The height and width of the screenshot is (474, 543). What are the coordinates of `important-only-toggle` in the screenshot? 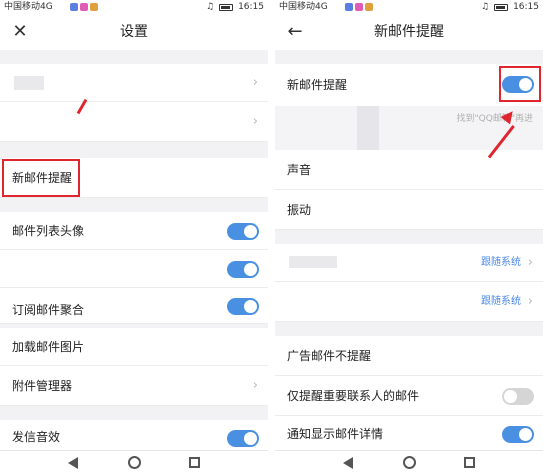 It's located at (518, 396).